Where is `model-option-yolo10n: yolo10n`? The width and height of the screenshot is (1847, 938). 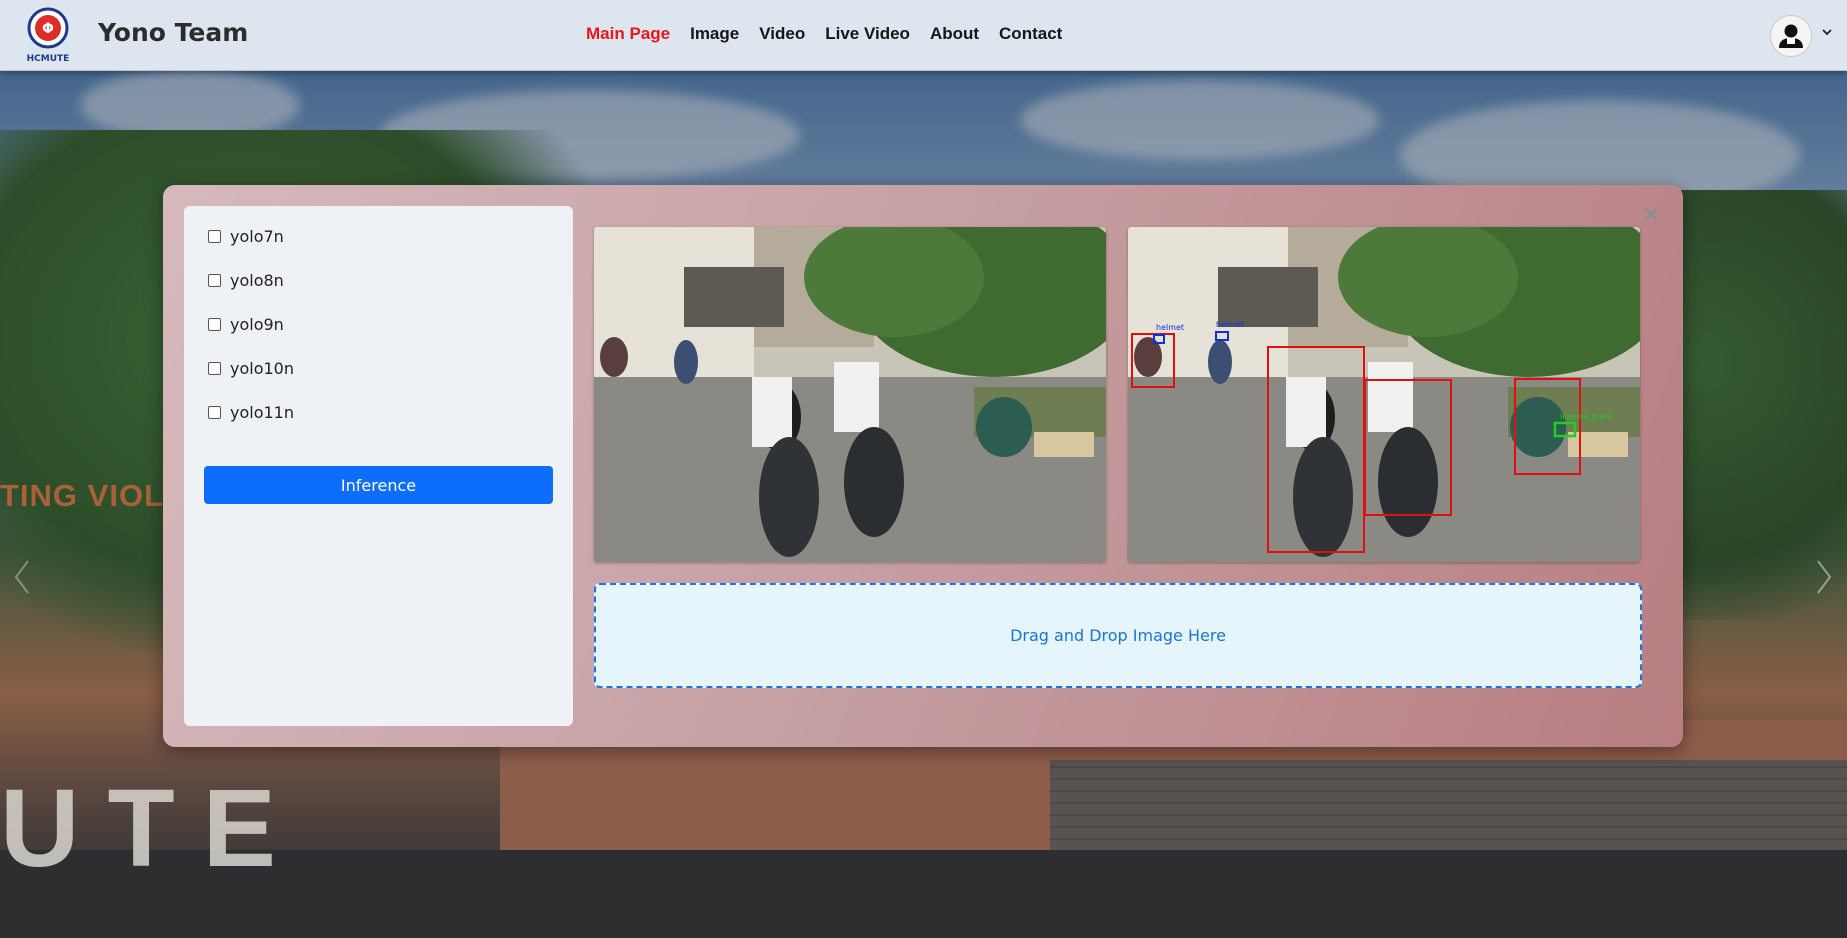
model-option-yolo10n: yolo10n is located at coordinates (251, 368).